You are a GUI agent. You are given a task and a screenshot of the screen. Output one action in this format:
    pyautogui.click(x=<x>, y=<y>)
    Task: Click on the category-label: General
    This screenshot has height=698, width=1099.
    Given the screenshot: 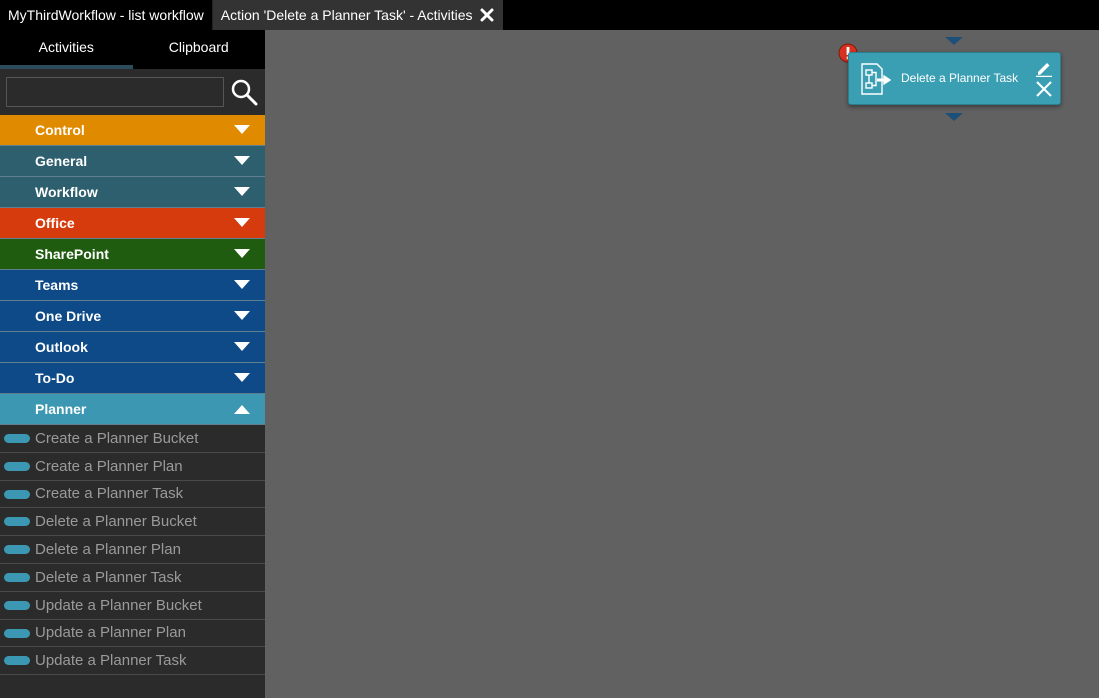 What is the action you would take?
    pyautogui.click(x=61, y=161)
    